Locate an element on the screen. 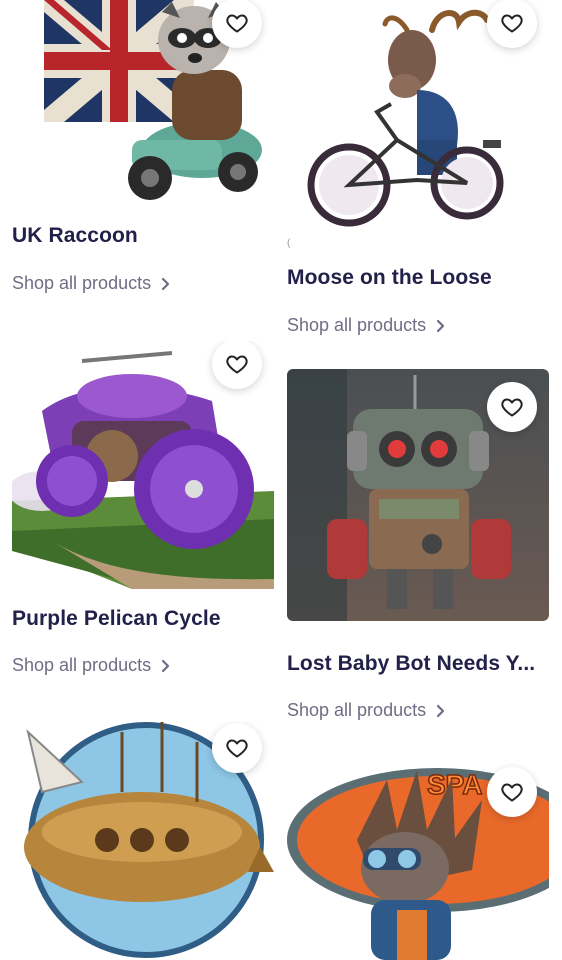  product-image: SPA is located at coordinates (418, 860).